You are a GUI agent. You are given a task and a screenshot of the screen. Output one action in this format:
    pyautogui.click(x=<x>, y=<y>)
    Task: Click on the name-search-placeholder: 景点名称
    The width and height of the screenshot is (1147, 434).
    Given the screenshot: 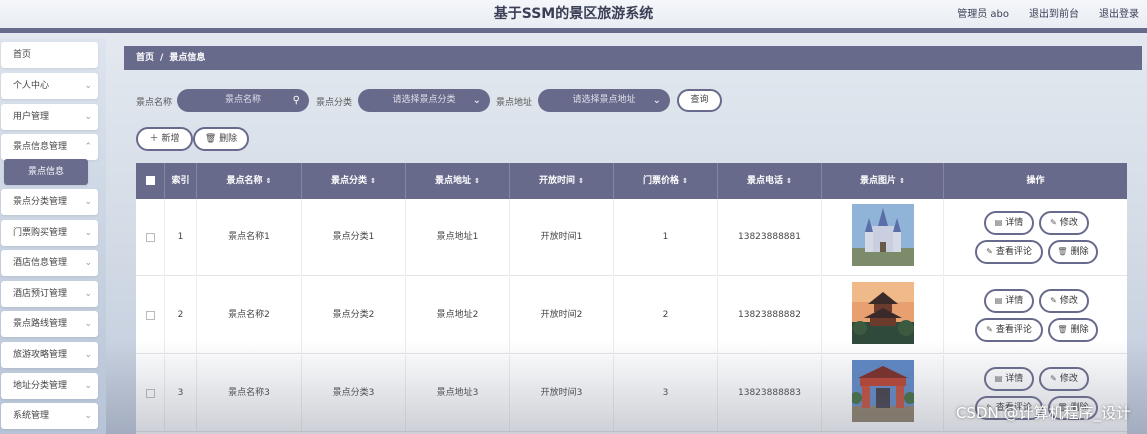 What is the action you would take?
    pyautogui.click(x=242, y=100)
    